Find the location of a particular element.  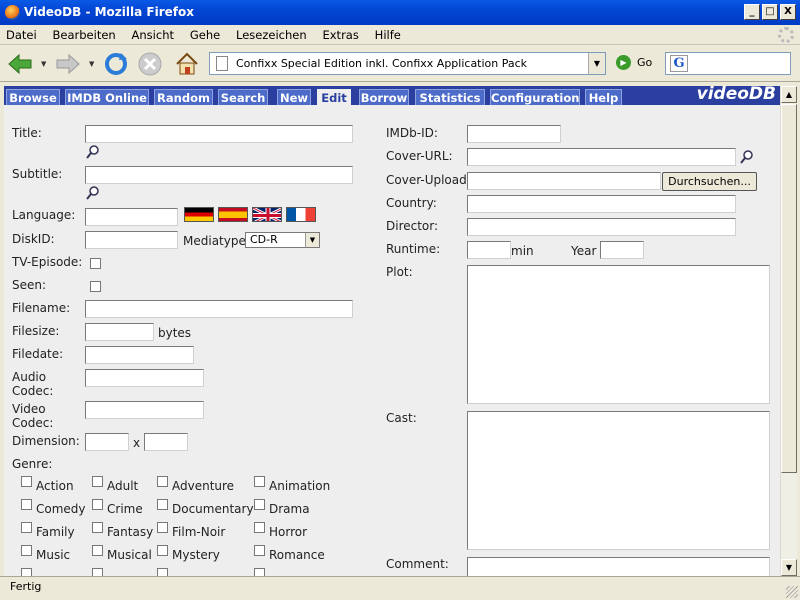

menu-gehe: Gehe is located at coordinates (205, 35).